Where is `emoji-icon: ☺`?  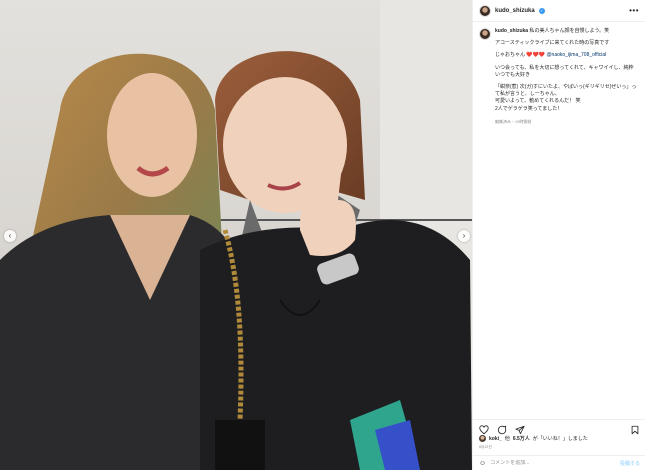
emoji-icon: ☺ is located at coordinates (482, 463).